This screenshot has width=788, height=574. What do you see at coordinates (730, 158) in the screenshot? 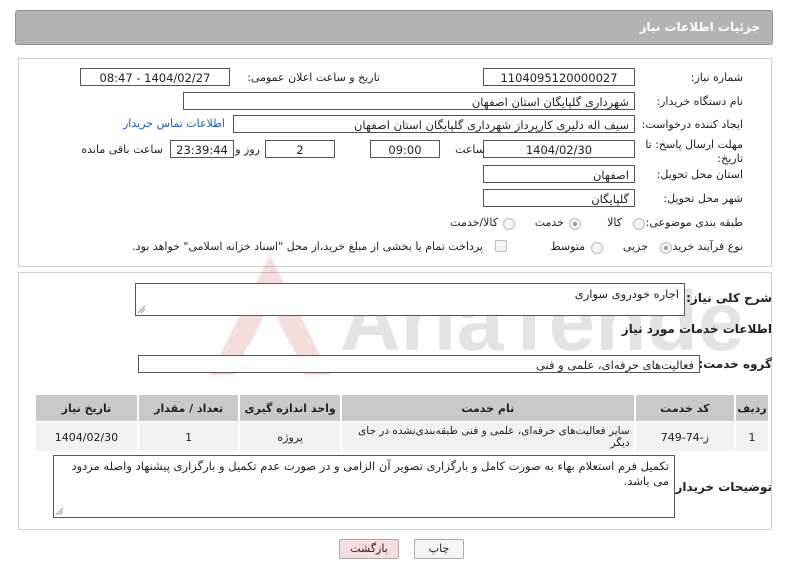
I see `deadline-label-date: تاریخ:` at bounding box center [730, 158].